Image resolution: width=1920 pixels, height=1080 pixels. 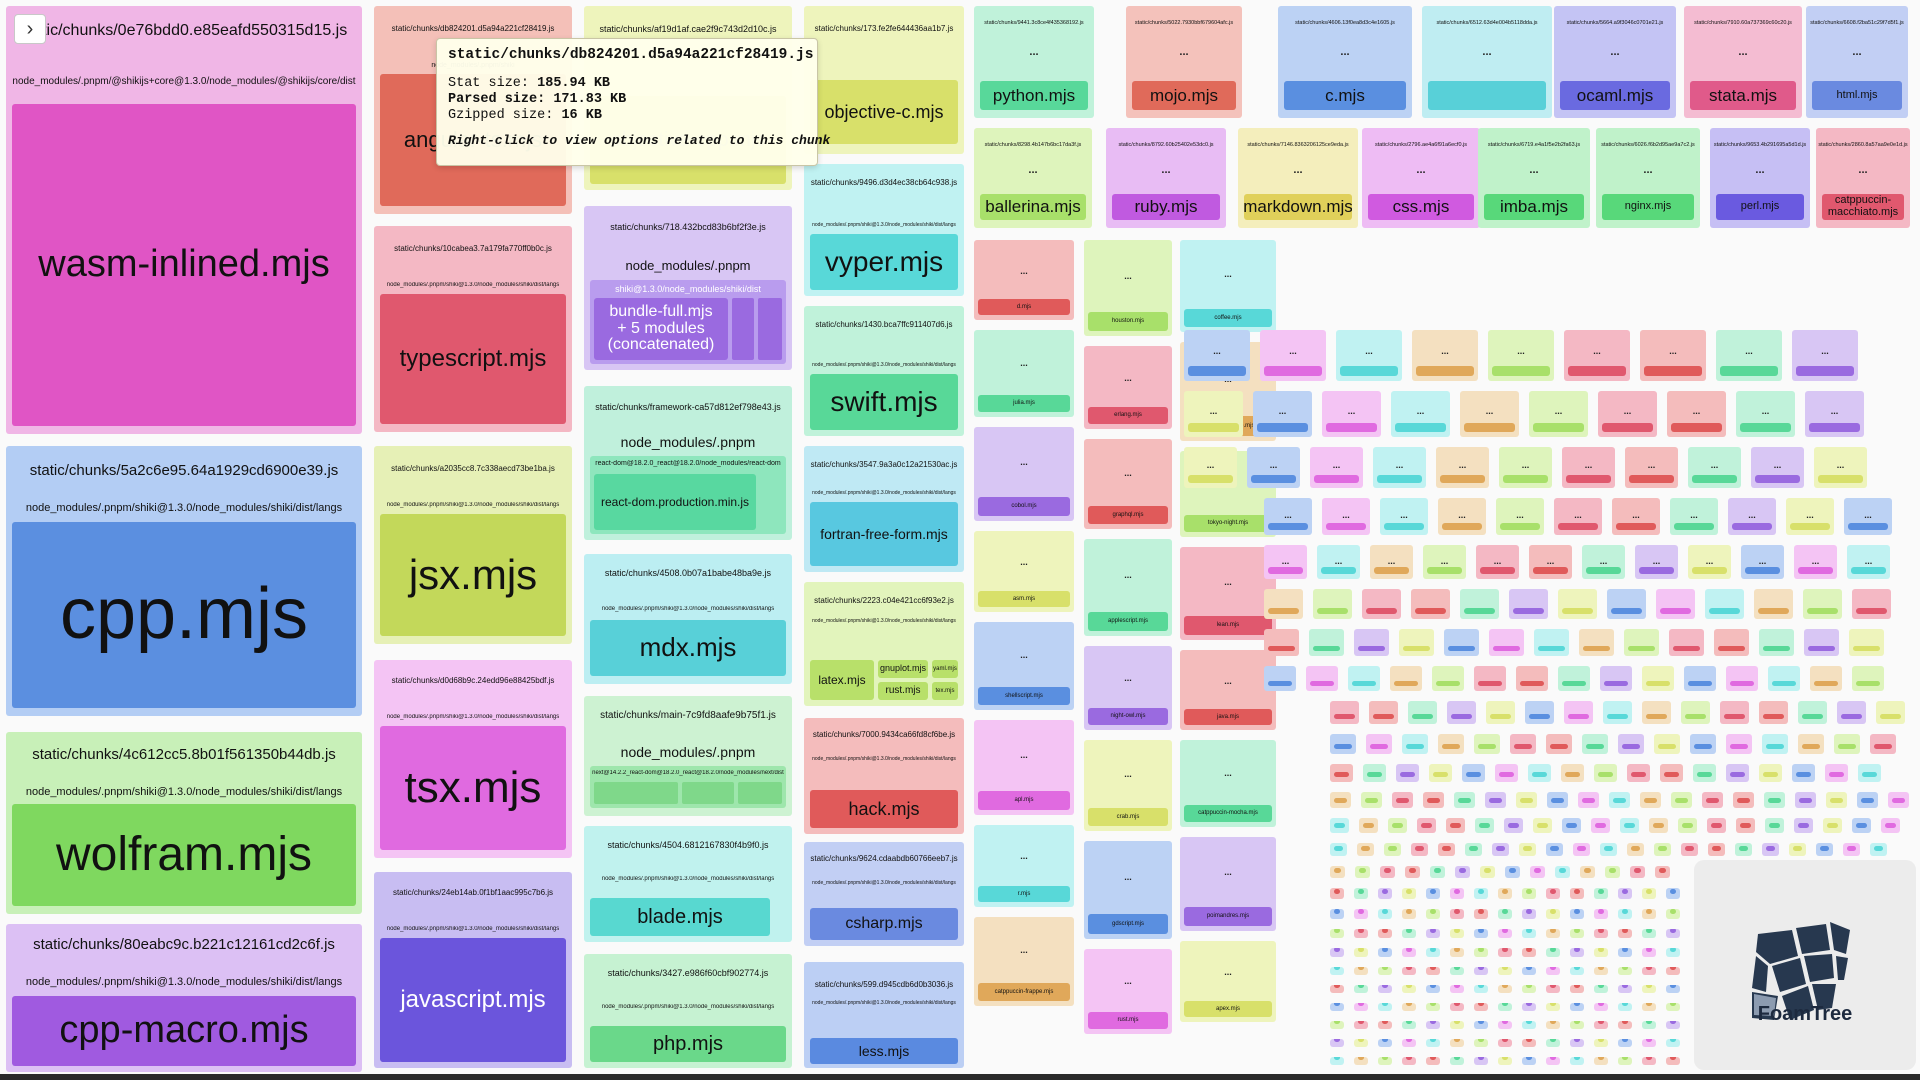 What do you see at coordinates (1228, 625) in the screenshot?
I see `module-small: lean.mjs` at bounding box center [1228, 625].